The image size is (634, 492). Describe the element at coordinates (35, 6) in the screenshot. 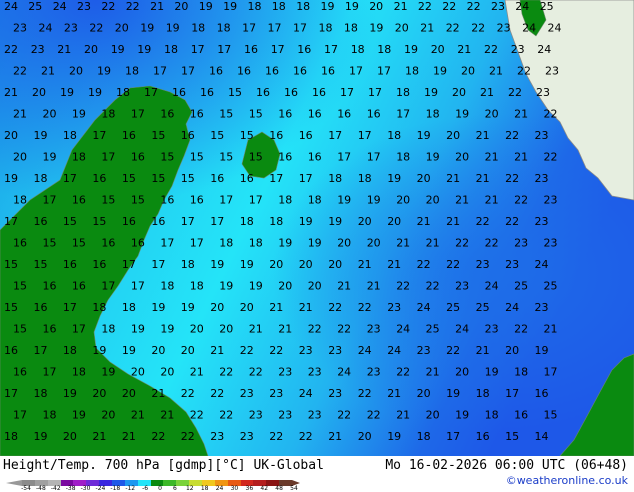

I see `contour-value-label: 25` at that location.